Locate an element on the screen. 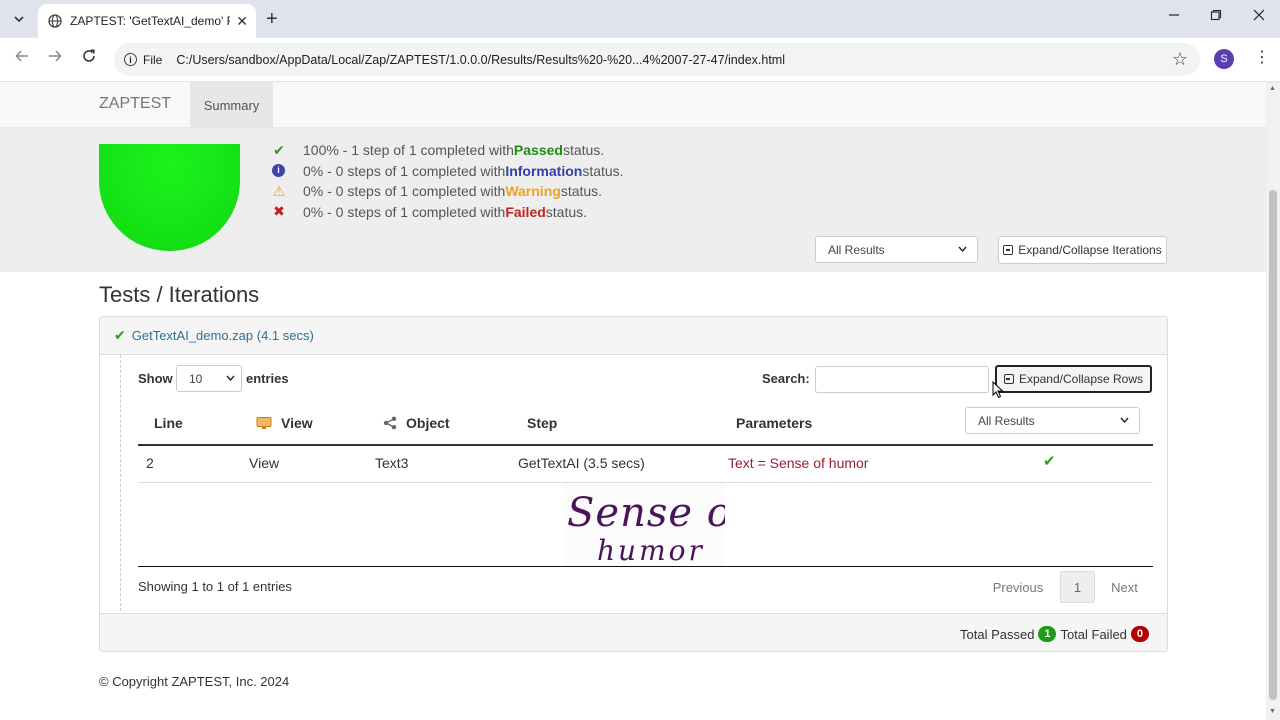  row-status-filter-value: All Results is located at coordinates (1006, 420).